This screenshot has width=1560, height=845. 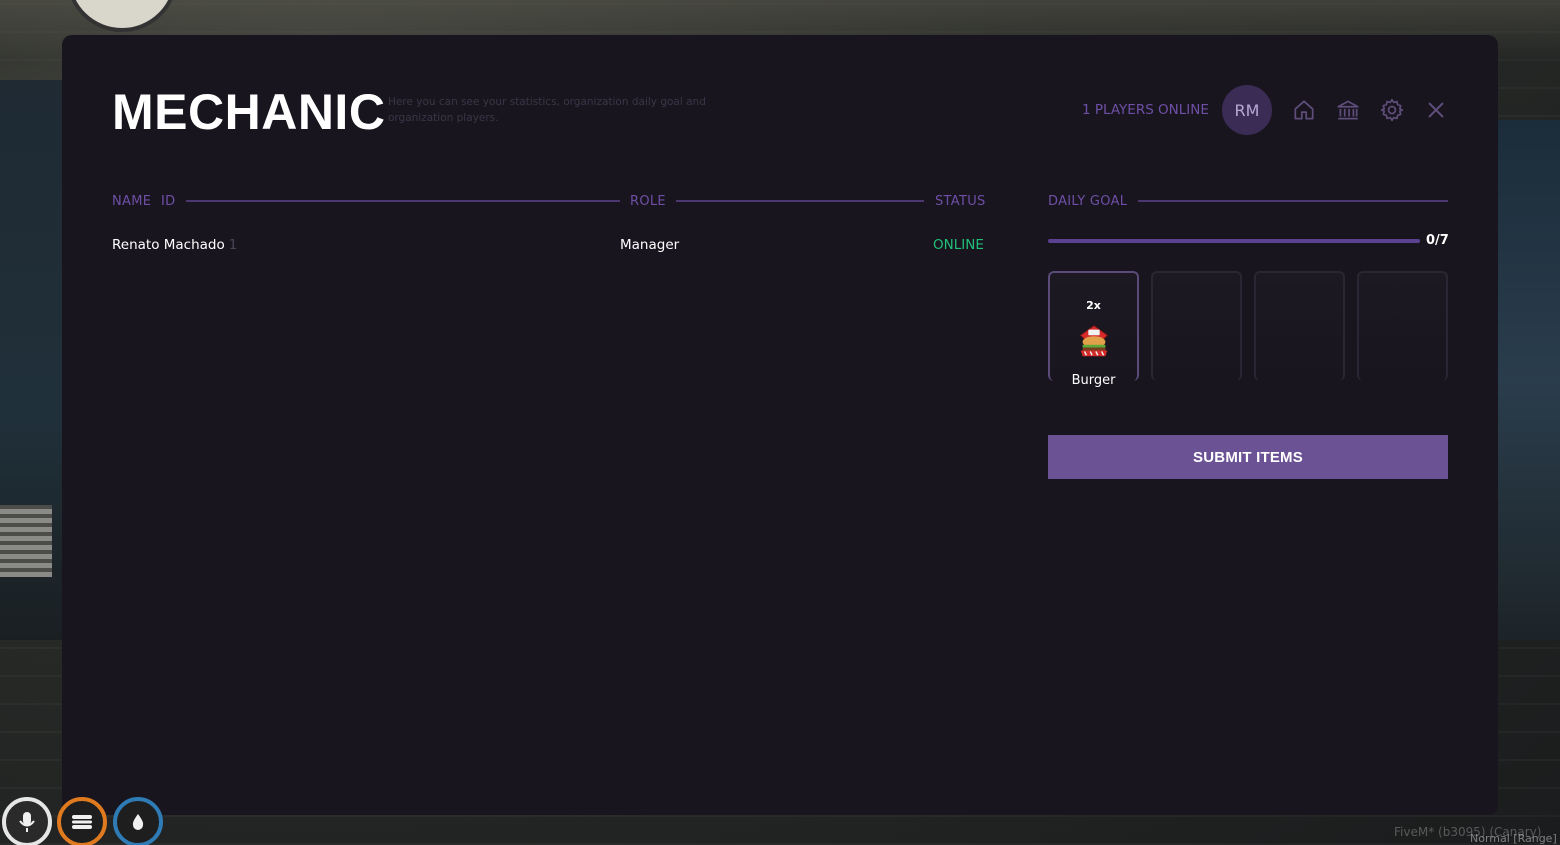 What do you see at coordinates (1513, 838) in the screenshot?
I see `voice-range-text: Normal [Range]` at bounding box center [1513, 838].